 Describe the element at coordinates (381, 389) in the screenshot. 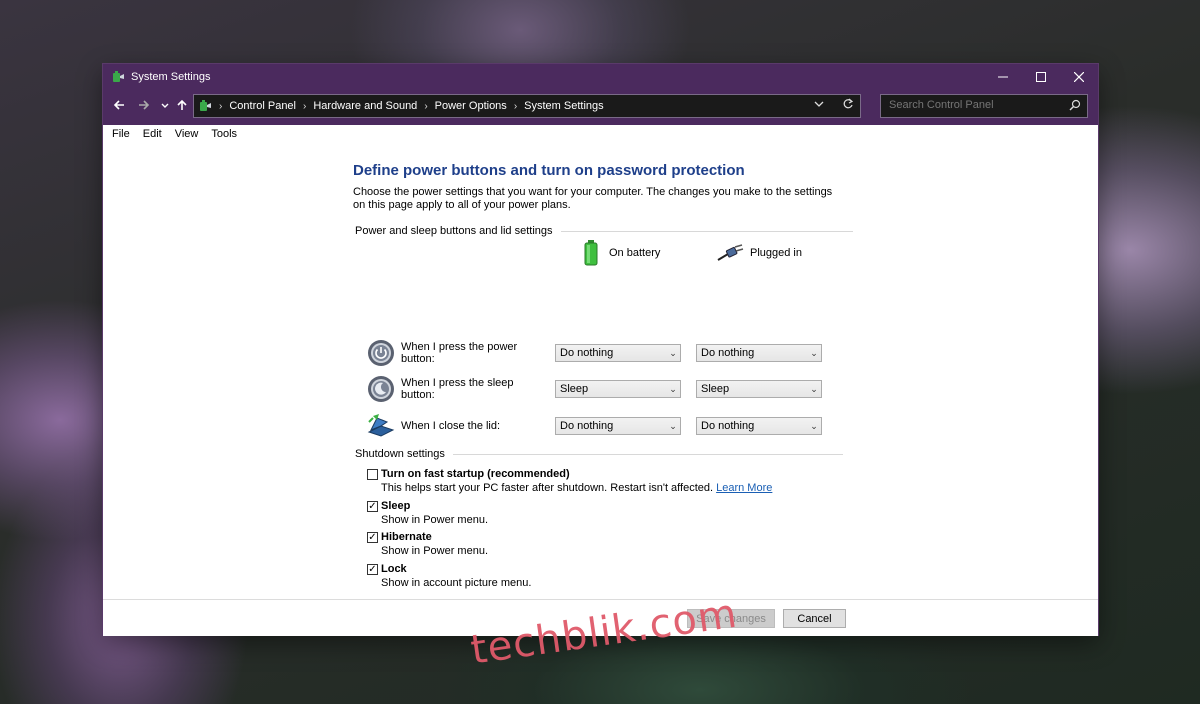

I see `sleep-button-icon` at that location.